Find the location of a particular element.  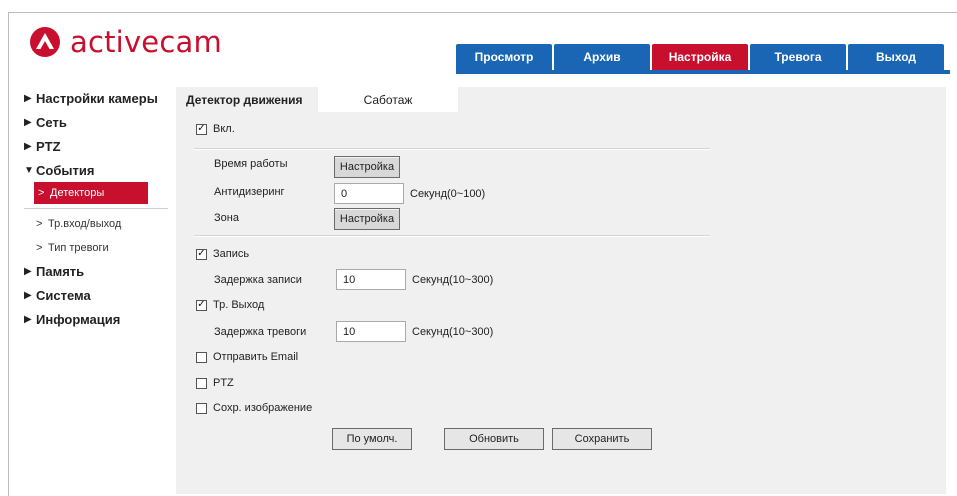

schedule-label: Время работы is located at coordinates (251, 164).